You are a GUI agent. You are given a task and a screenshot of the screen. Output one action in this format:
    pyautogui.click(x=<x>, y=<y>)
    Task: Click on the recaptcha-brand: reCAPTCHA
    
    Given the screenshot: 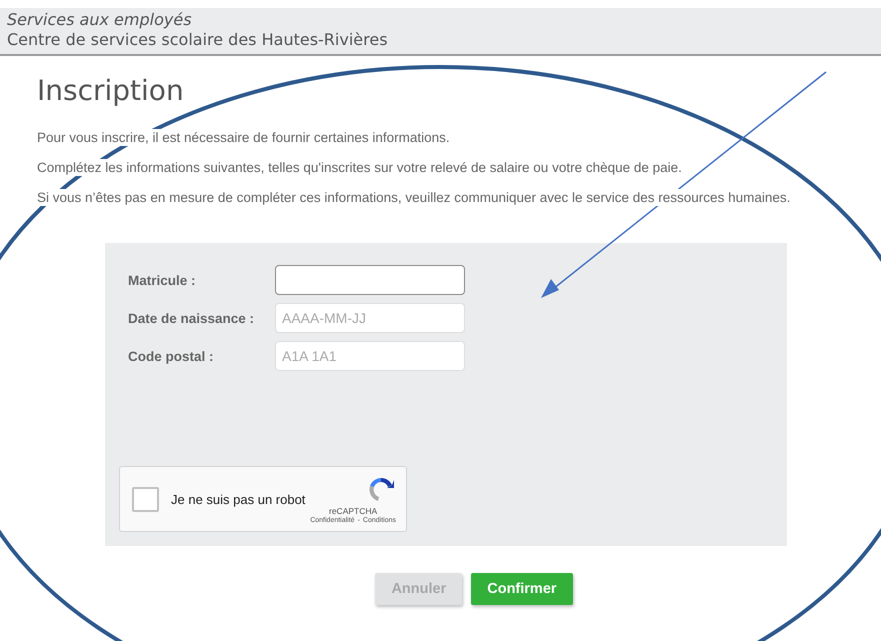 What is the action you would take?
    pyautogui.click(x=353, y=511)
    